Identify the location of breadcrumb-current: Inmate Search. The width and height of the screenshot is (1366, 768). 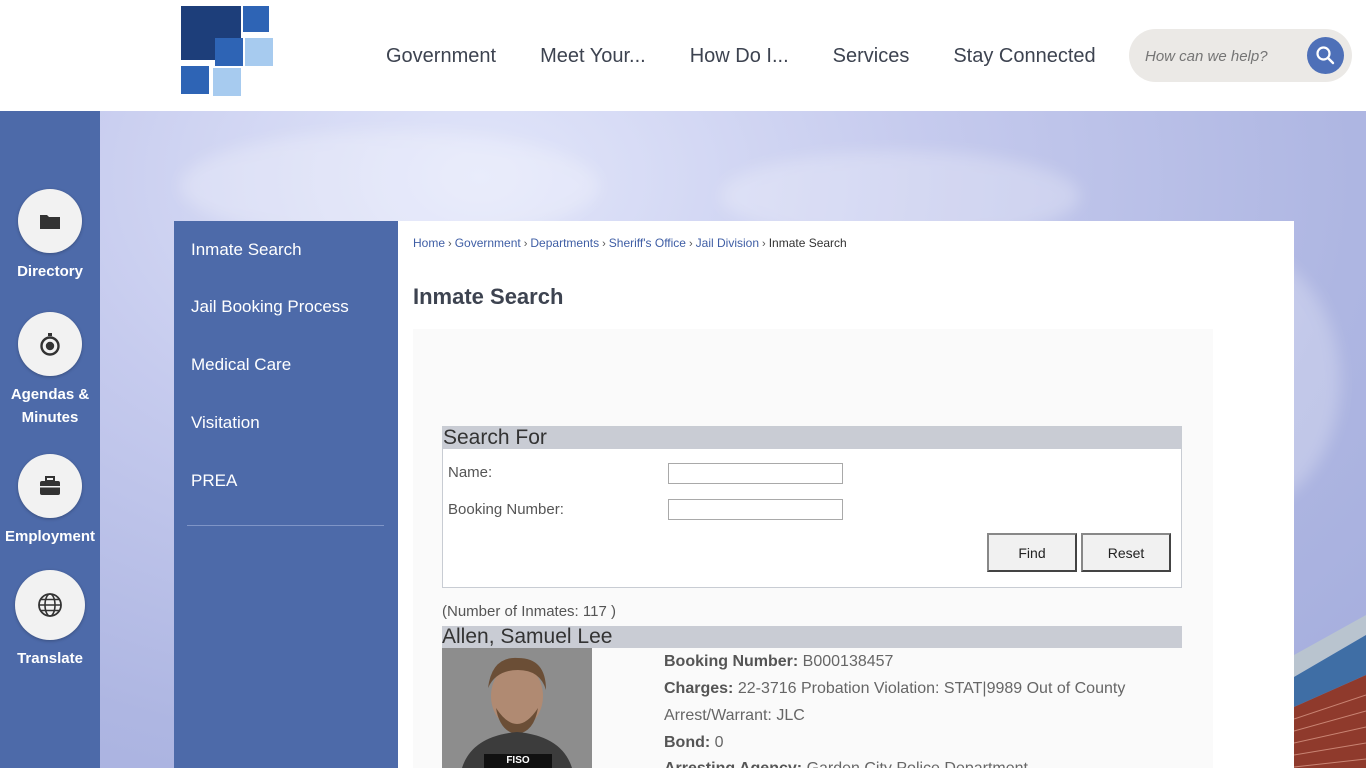
(807, 243).